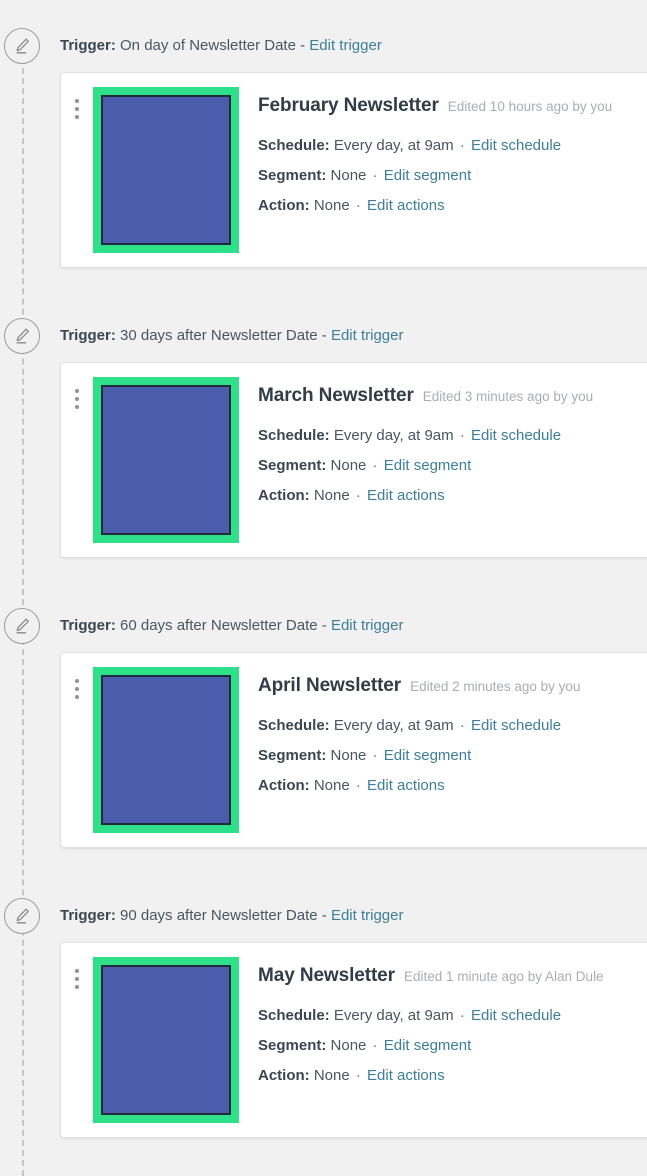 The height and width of the screenshot is (1176, 647). What do you see at coordinates (348, 755) in the screenshot?
I see `segment-value: None` at bounding box center [348, 755].